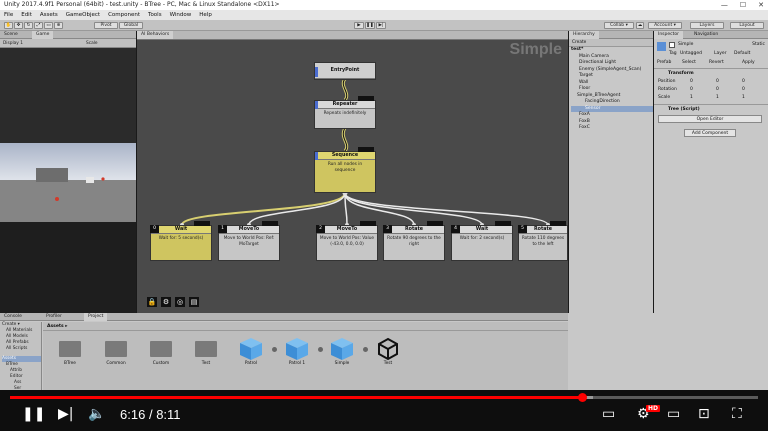  I want to click on cast-icon: ⊡, so click(704, 414).